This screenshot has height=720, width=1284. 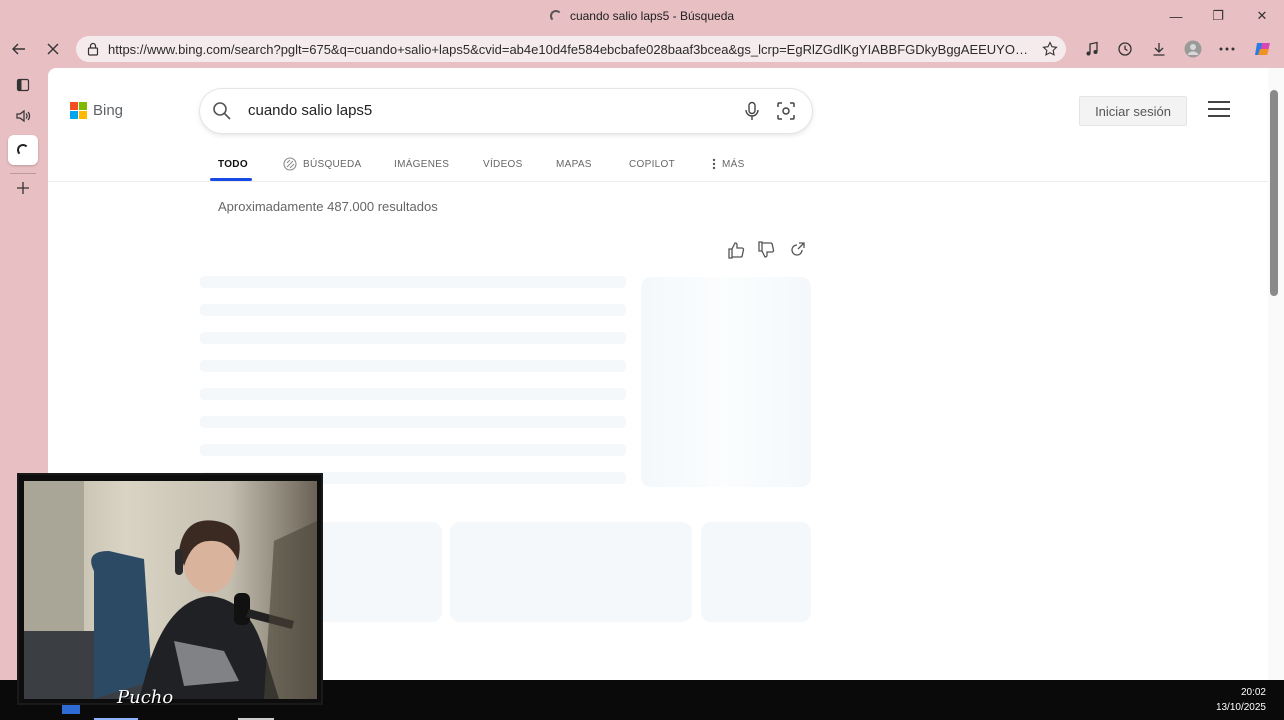 I want to click on webcam-overlay: Pucho, so click(x=170, y=590).